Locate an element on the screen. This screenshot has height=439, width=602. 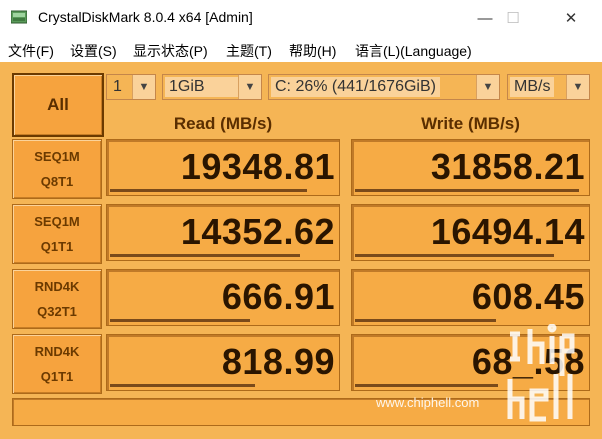
close-icon: ✕ is located at coordinates (571, 18).